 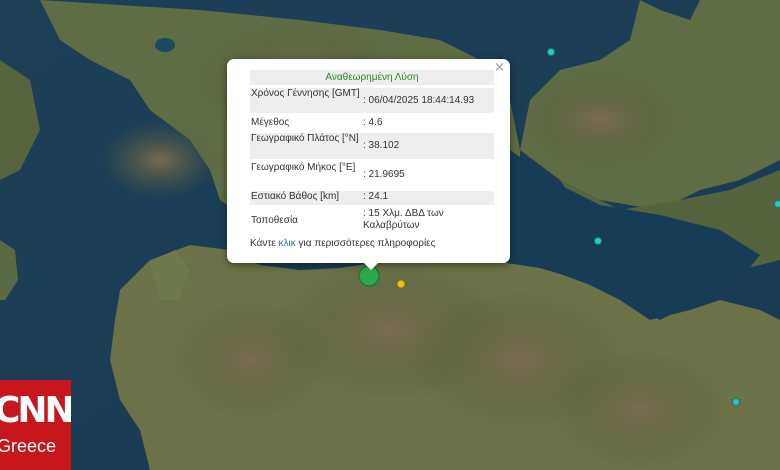 I want to click on popup-tail, so click(x=371, y=266).